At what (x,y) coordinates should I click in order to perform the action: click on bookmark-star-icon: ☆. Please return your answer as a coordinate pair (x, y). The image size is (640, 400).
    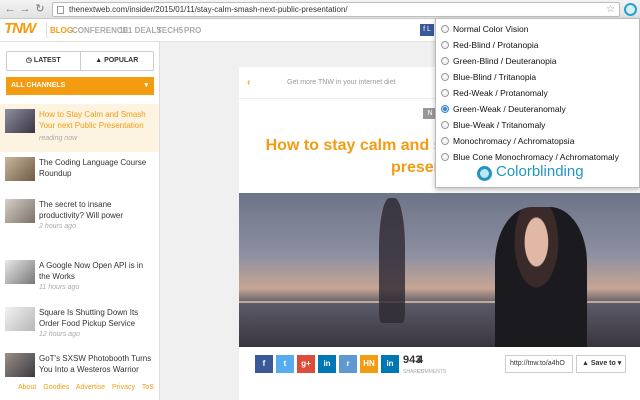
    Looking at the image, I should click on (610, 9).